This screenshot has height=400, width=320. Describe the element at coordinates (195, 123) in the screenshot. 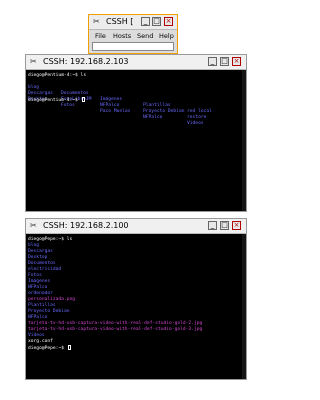

I see `ls-entry: Videos` at that location.